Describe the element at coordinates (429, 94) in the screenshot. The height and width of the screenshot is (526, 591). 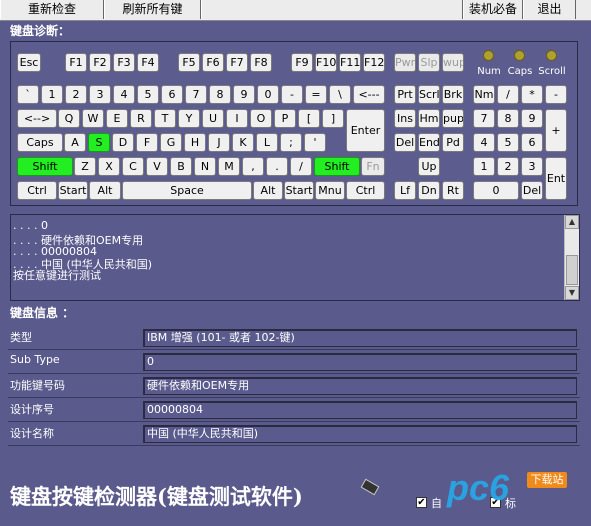
I see `key-scrl: Scrl` at that location.